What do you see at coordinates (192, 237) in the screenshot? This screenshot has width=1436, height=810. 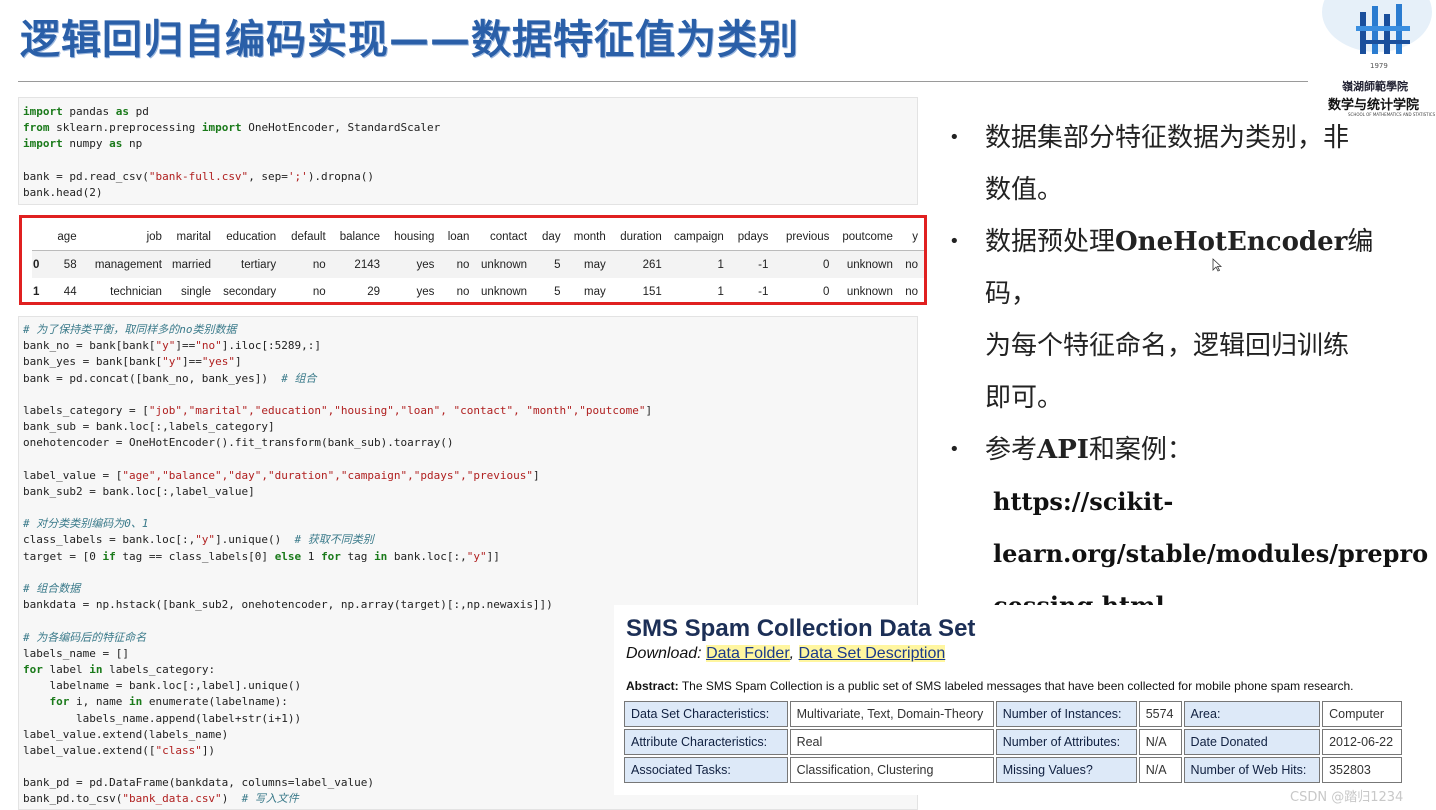 I see `dataframe-column-header: marital` at bounding box center [192, 237].